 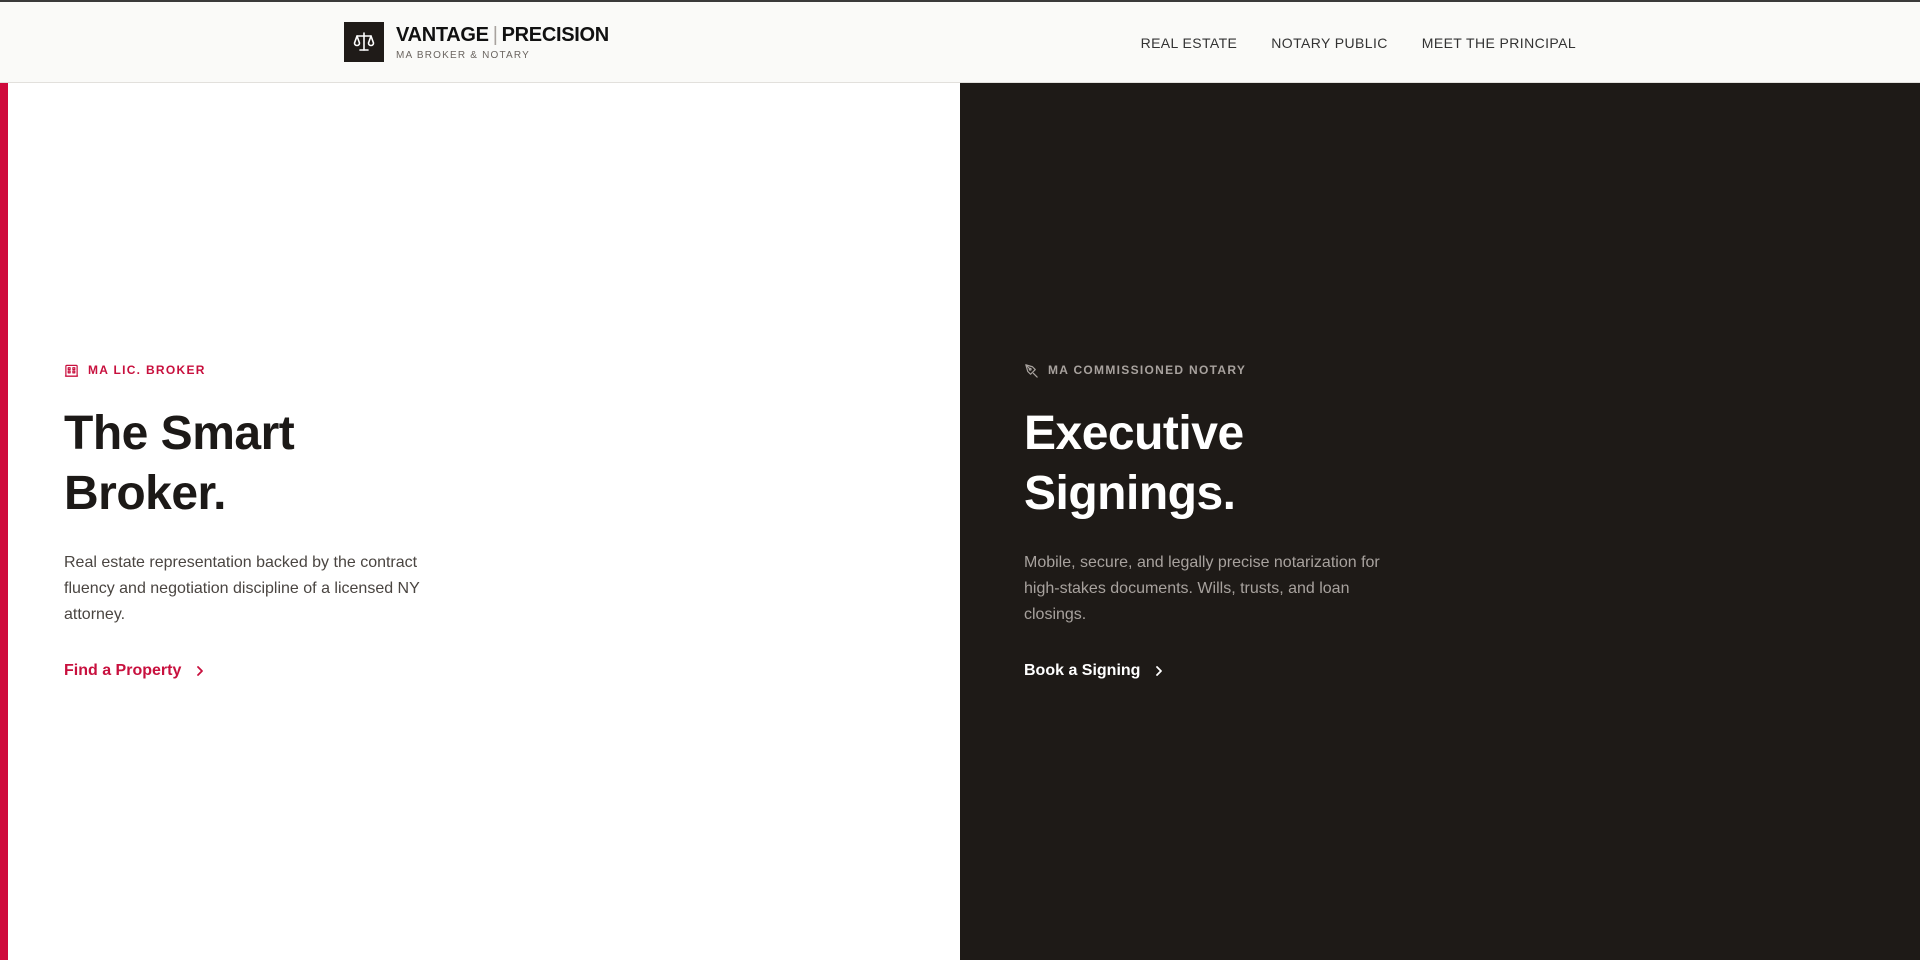 I want to click on find-property-link: Find a Property, so click(x=134, y=671).